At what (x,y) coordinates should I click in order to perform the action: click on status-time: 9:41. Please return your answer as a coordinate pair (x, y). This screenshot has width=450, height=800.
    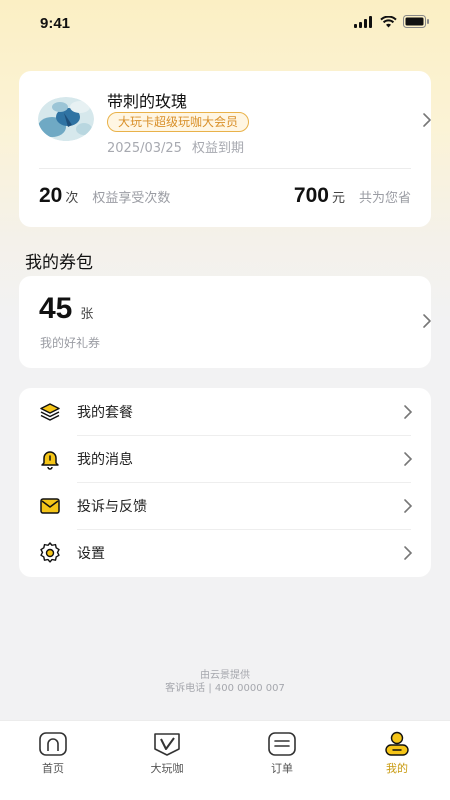
    Looking at the image, I should click on (55, 23).